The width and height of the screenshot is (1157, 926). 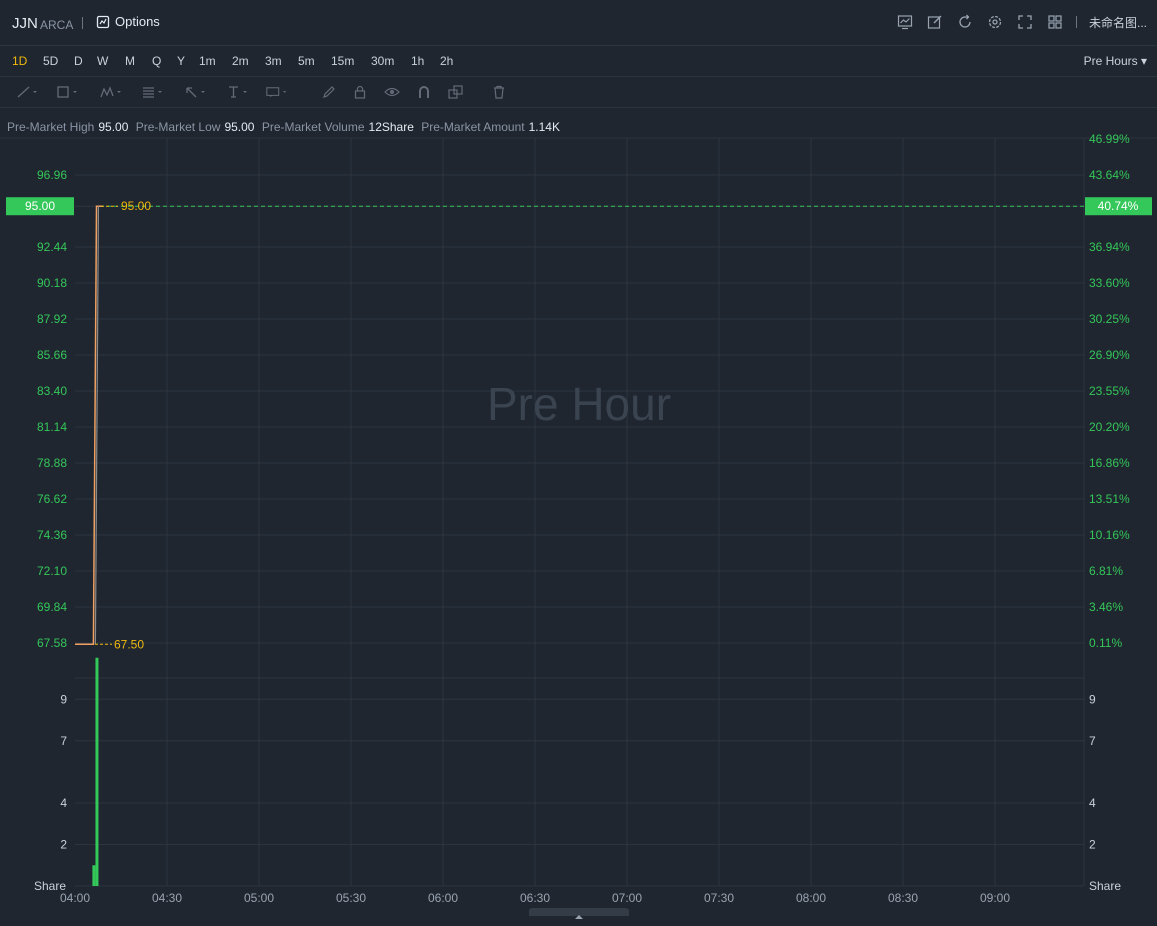 I want to click on y-tick-percent-label: 33.60%, so click(x=1109, y=283).